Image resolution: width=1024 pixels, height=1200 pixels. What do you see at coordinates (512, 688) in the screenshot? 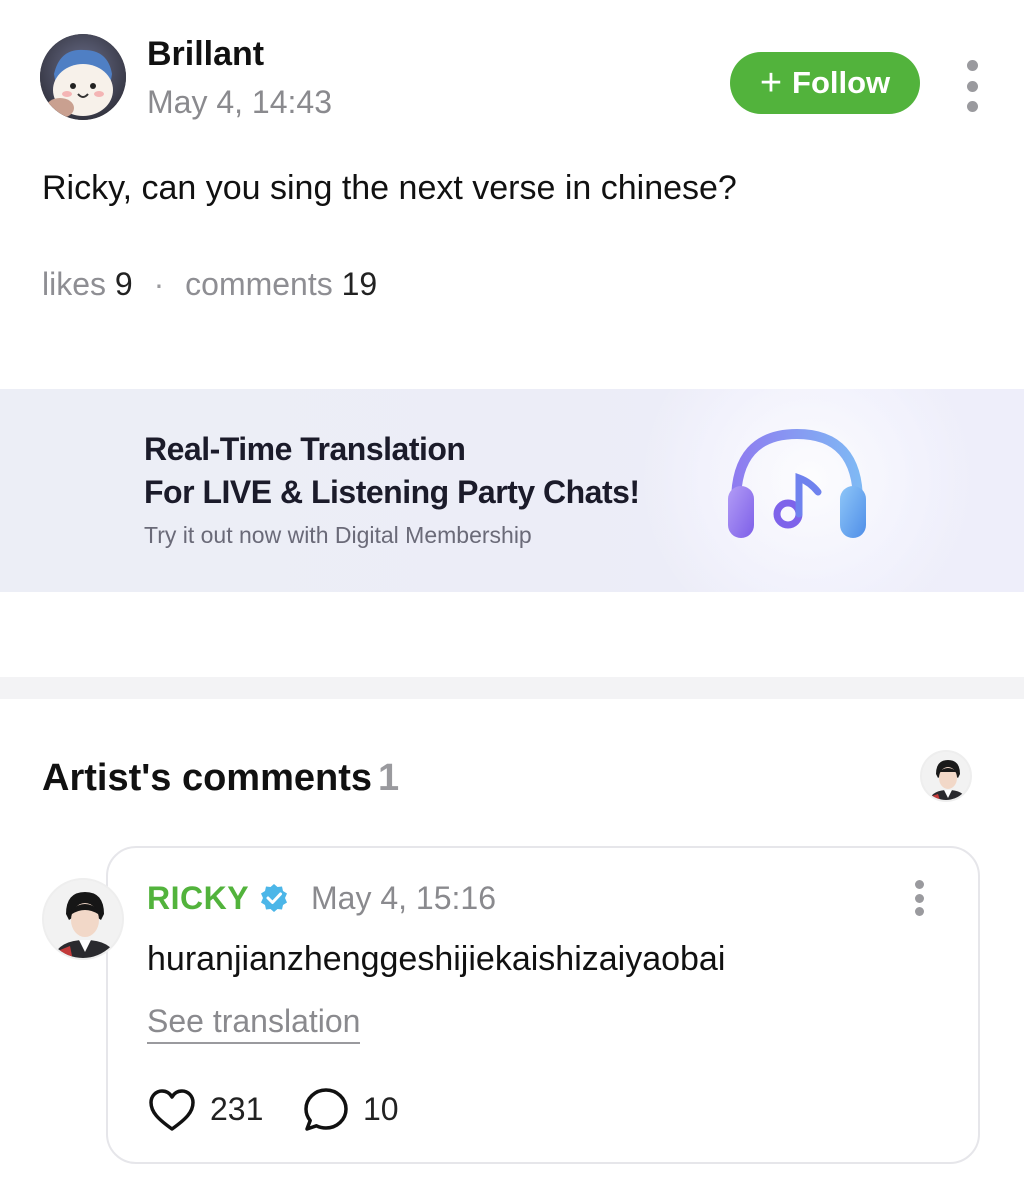
I see `section-divider` at bounding box center [512, 688].